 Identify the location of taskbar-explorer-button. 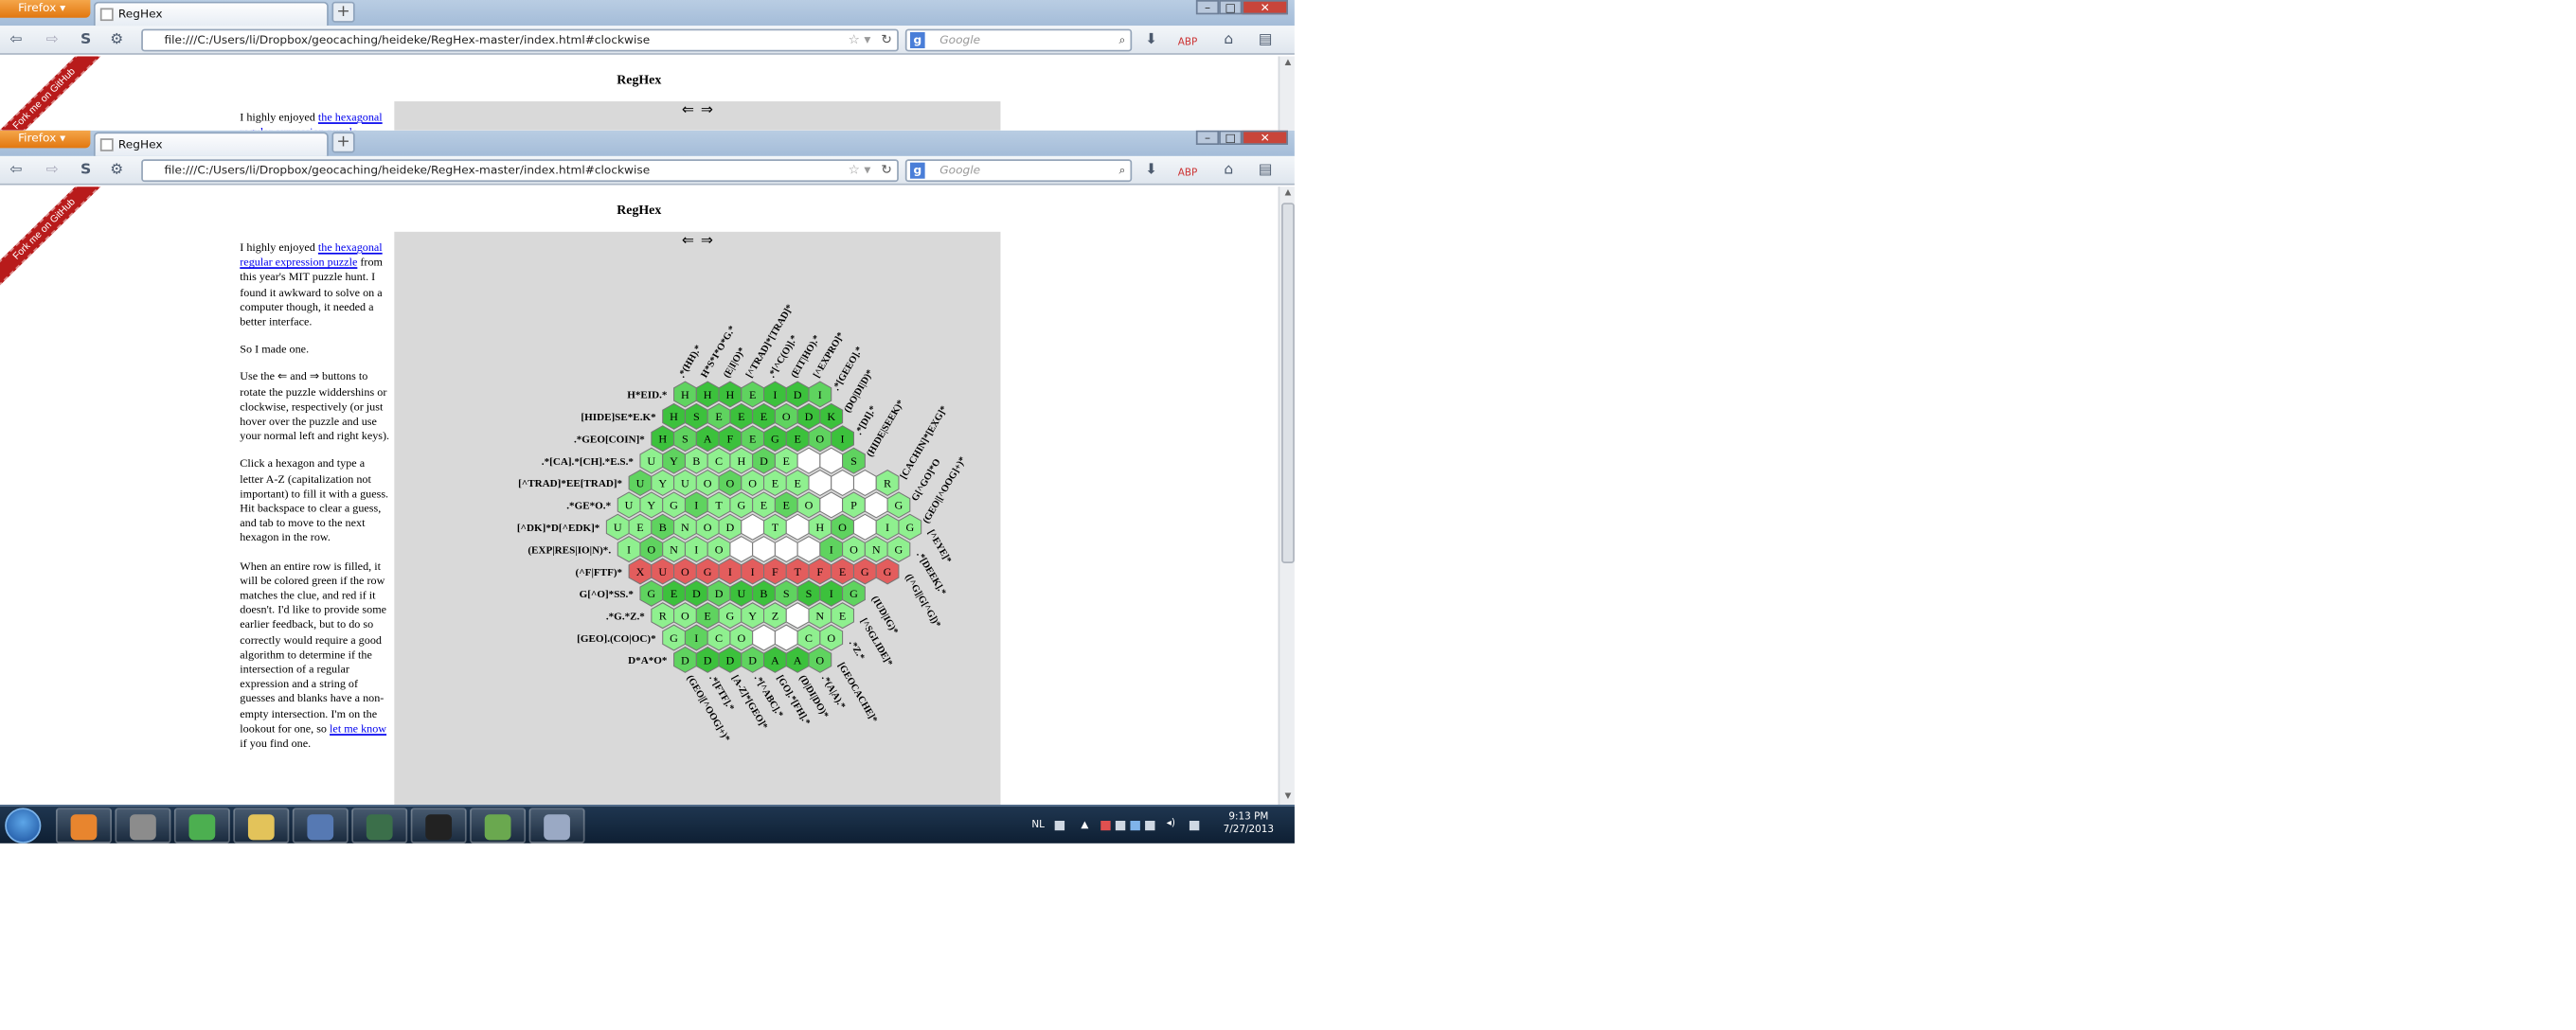
(261, 826).